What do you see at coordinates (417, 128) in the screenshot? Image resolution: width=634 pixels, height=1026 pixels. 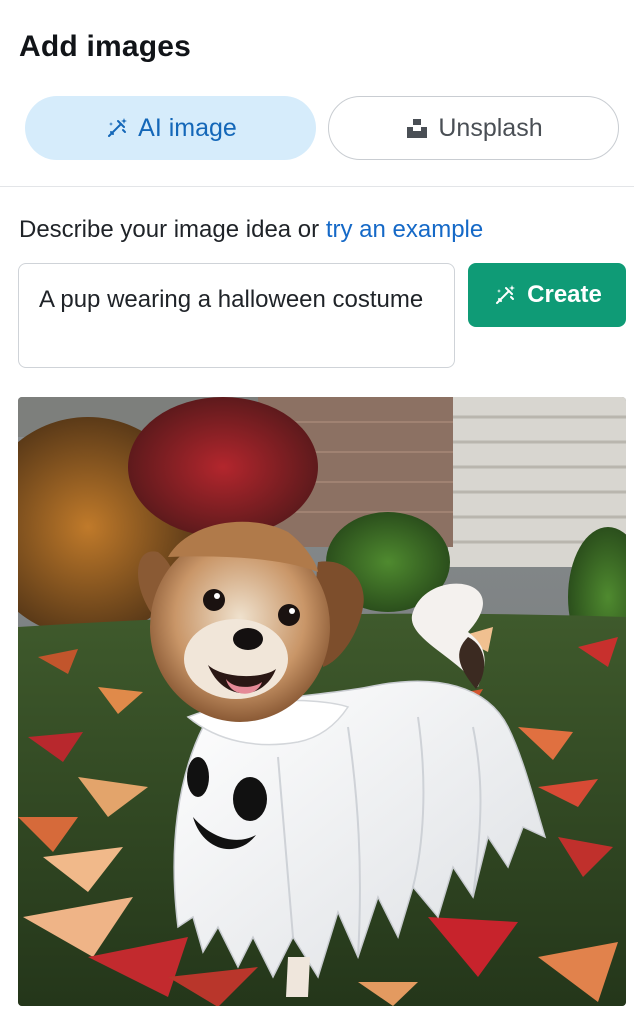 I see `unsplash-icon` at bounding box center [417, 128].